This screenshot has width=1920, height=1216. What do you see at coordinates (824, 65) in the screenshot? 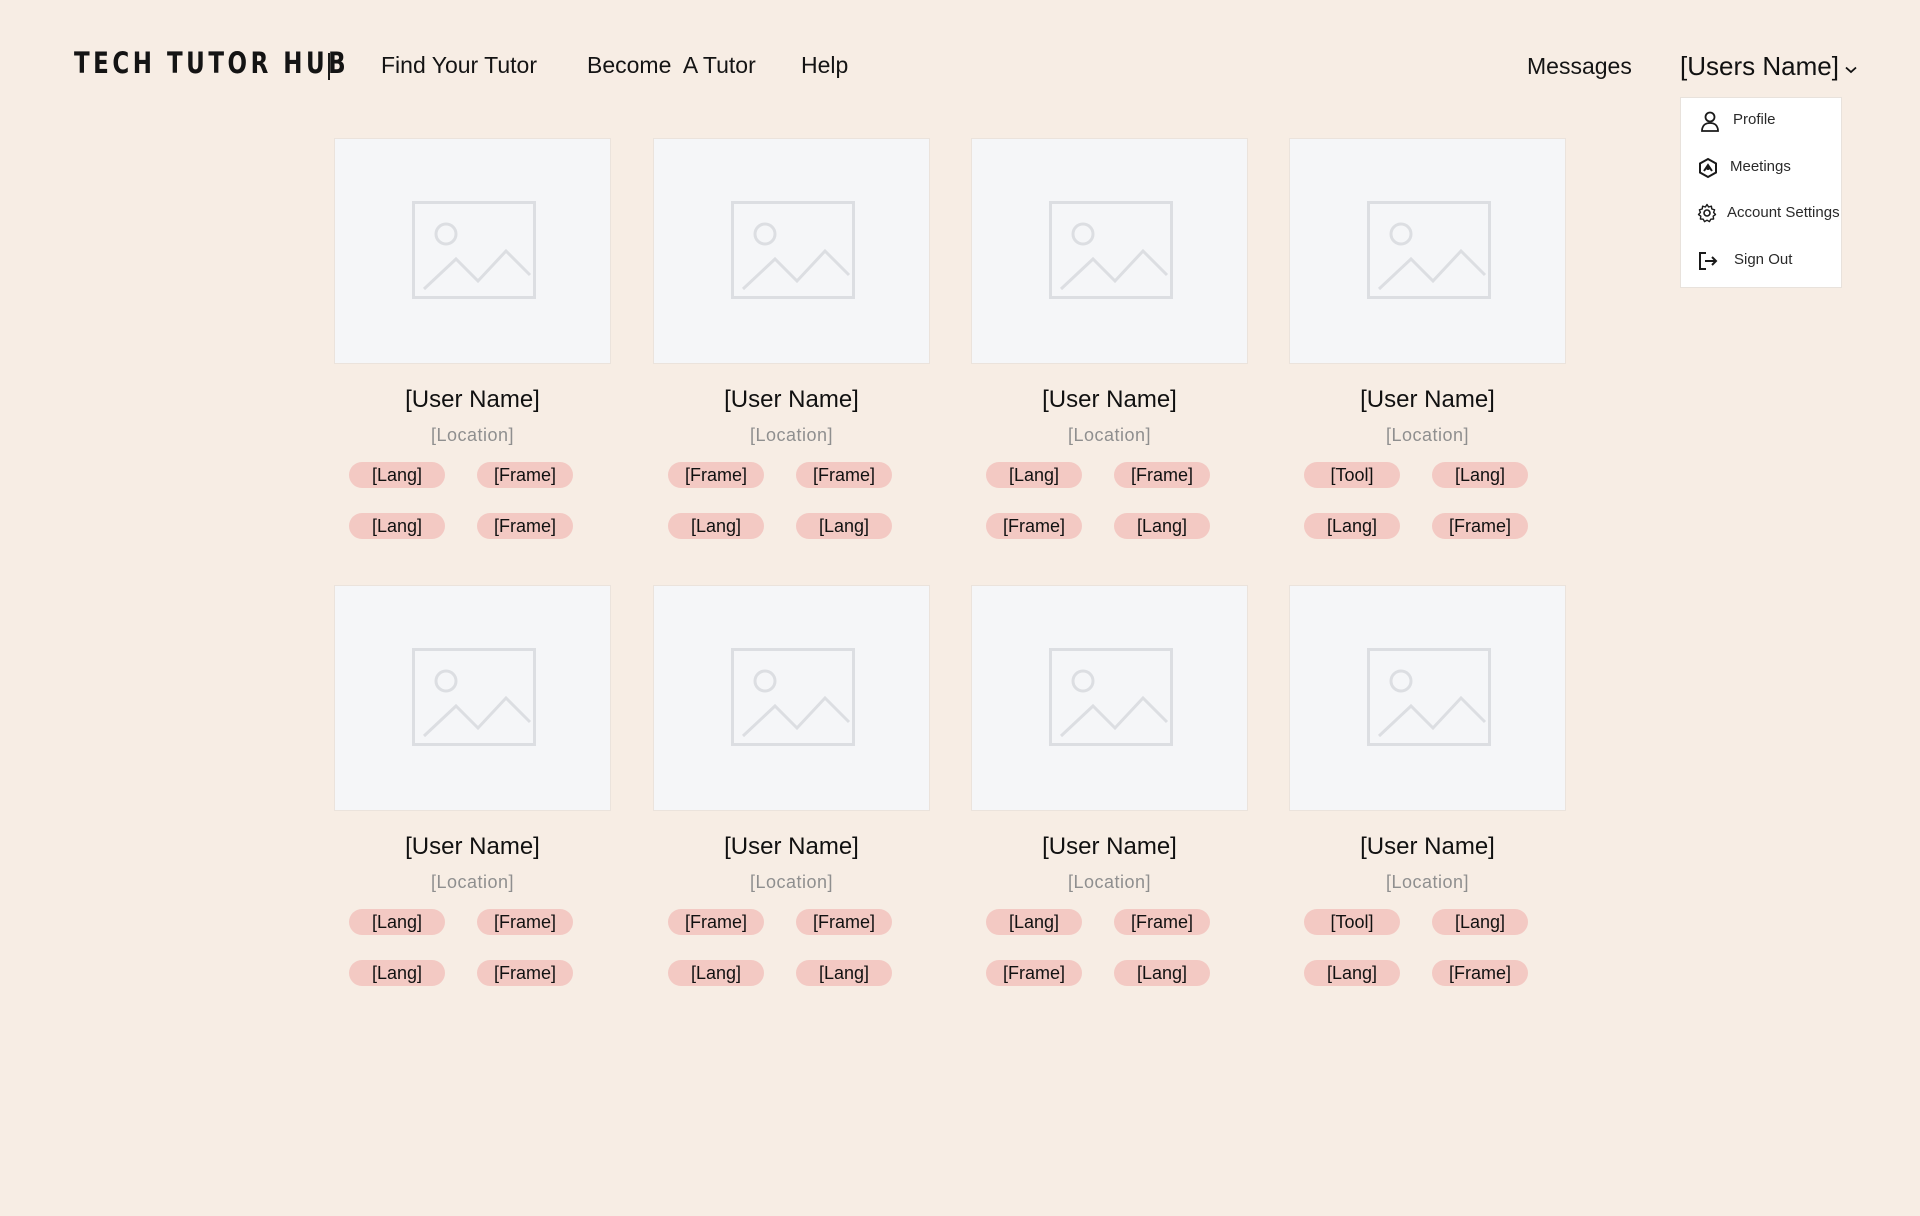
I see `nav-help: Help` at bounding box center [824, 65].